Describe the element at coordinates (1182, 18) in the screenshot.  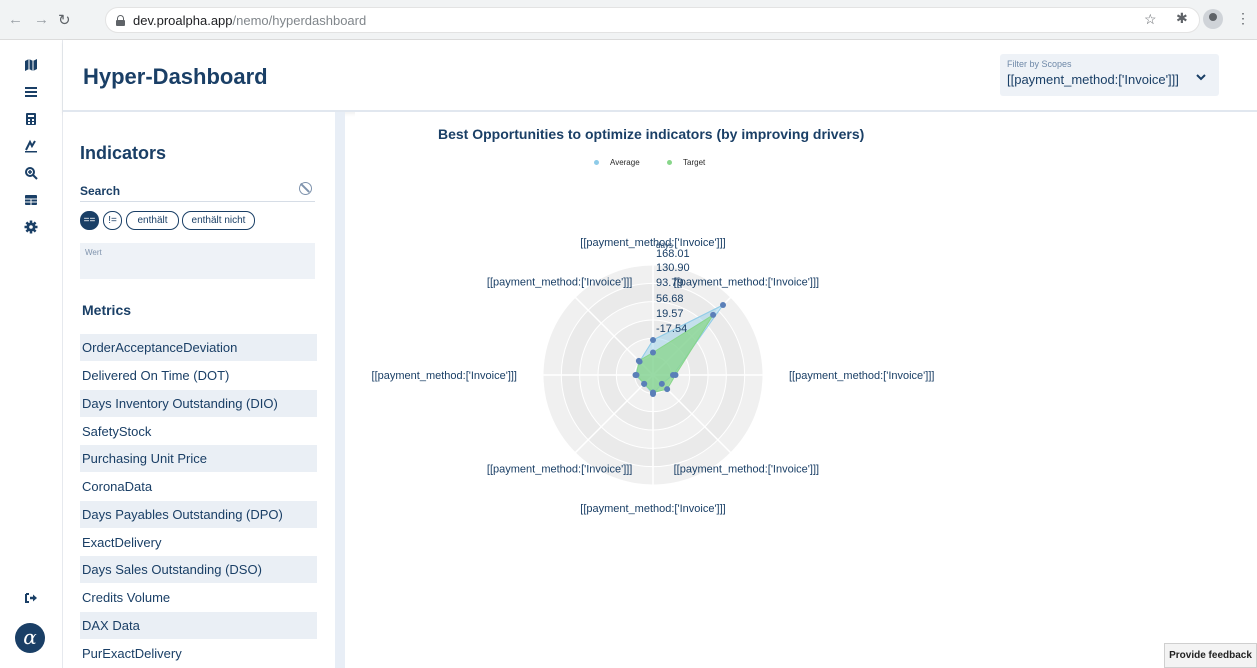
I see `extensions-icon: ✱` at that location.